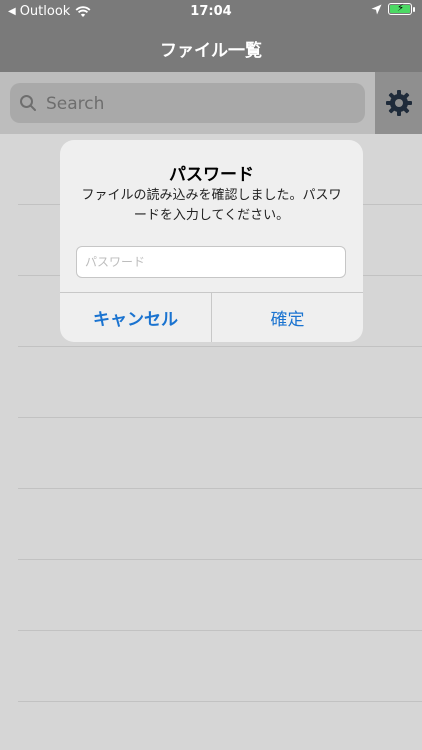 The height and width of the screenshot is (750, 422). Describe the element at coordinates (211, 175) in the screenshot. I see `dialog-title: パスワード` at that location.